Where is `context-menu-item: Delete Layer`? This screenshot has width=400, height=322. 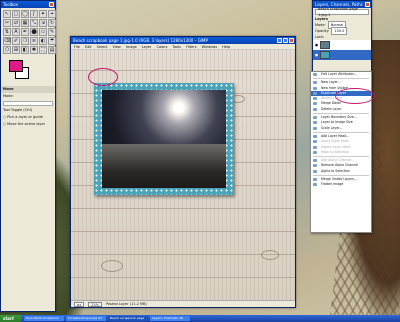 context-menu-item: Delete Layer is located at coordinates (341, 109).